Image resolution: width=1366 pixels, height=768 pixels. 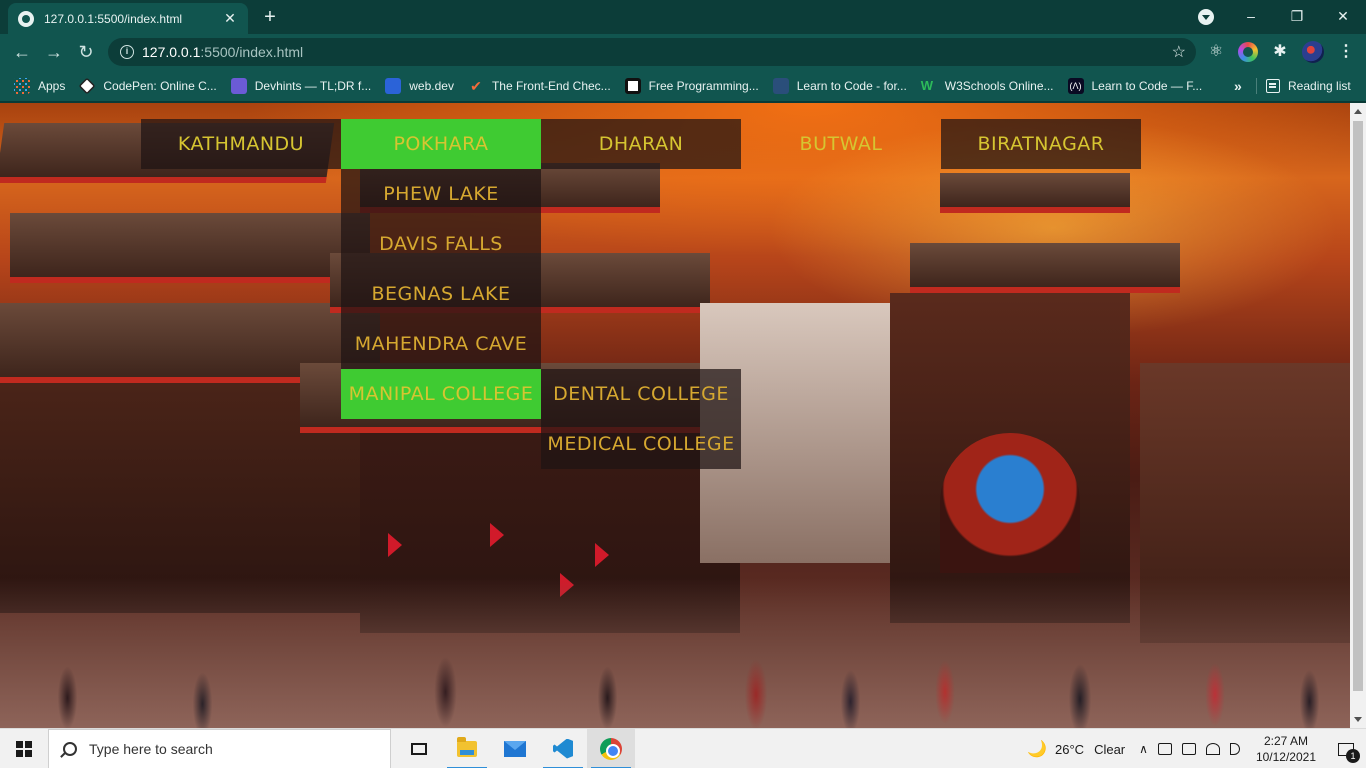 What do you see at coordinates (22, 52) in the screenshot?
I see `back-button: ←` at bounding box center [22, 52].